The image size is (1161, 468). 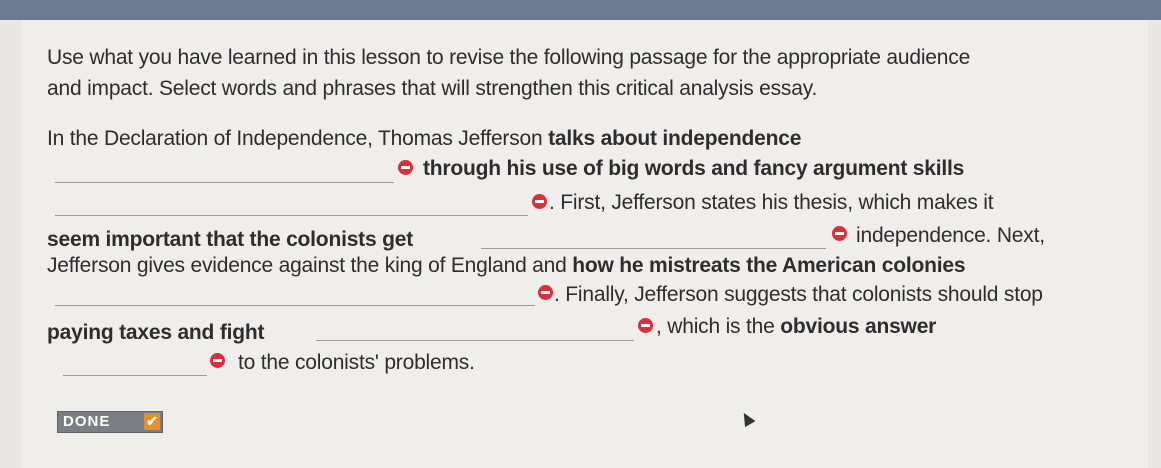 I want to click on remove-answer-2-icon, so click(x=539, y=201).